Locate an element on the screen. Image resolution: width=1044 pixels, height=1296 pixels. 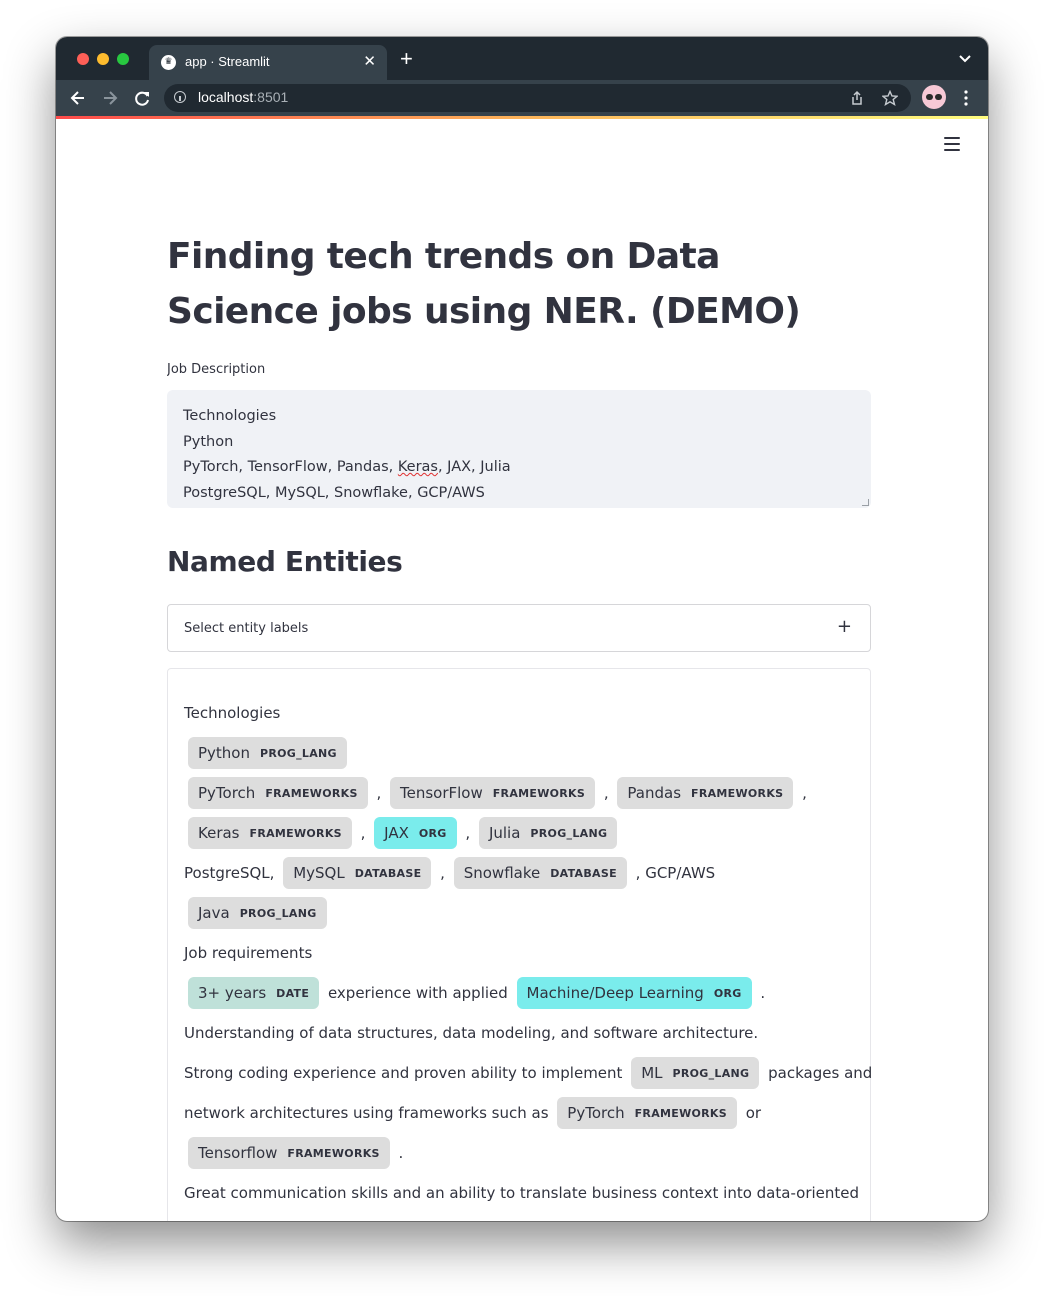
plain-text: experience with applied is located at coordinates (418, 993).